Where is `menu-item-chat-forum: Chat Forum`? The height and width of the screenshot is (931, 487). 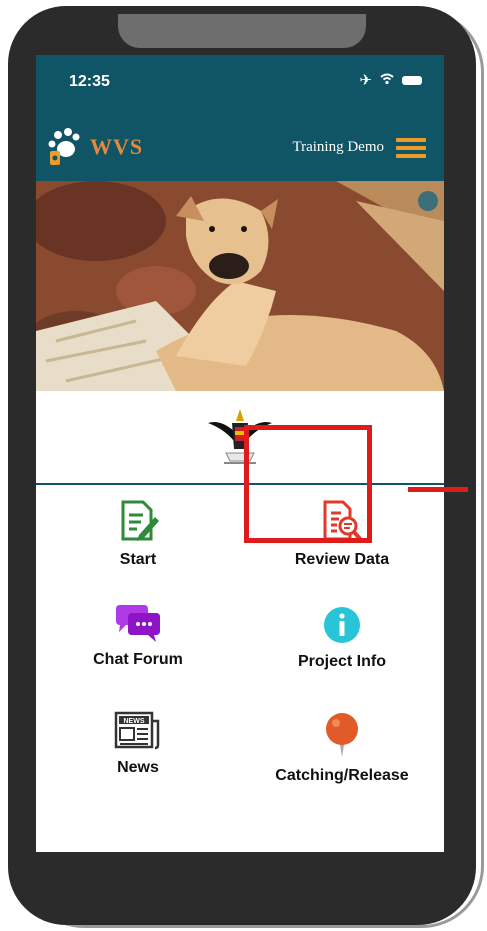
menu-item-chat-forum: Chat Forum is located at coordinates (138, 641).